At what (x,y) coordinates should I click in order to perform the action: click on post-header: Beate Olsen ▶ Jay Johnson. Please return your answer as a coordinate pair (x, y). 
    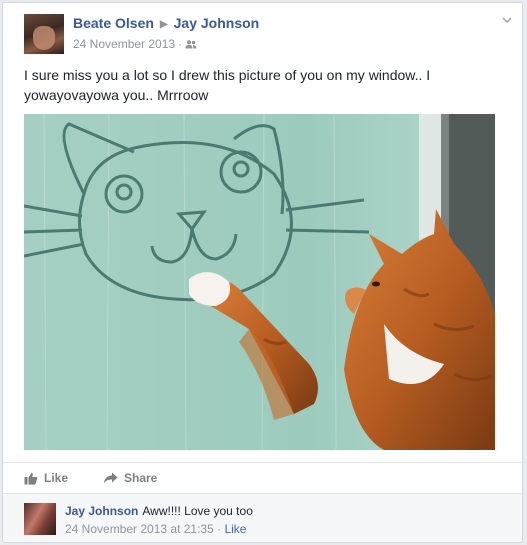
    Looking at the image, I should click on (166, 23).